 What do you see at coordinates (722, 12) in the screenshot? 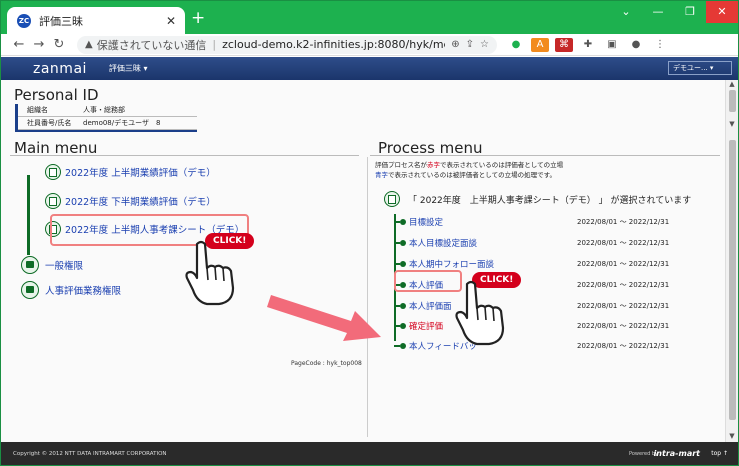
I see `close-window-button: ✕` at bounding box center [722, 12].